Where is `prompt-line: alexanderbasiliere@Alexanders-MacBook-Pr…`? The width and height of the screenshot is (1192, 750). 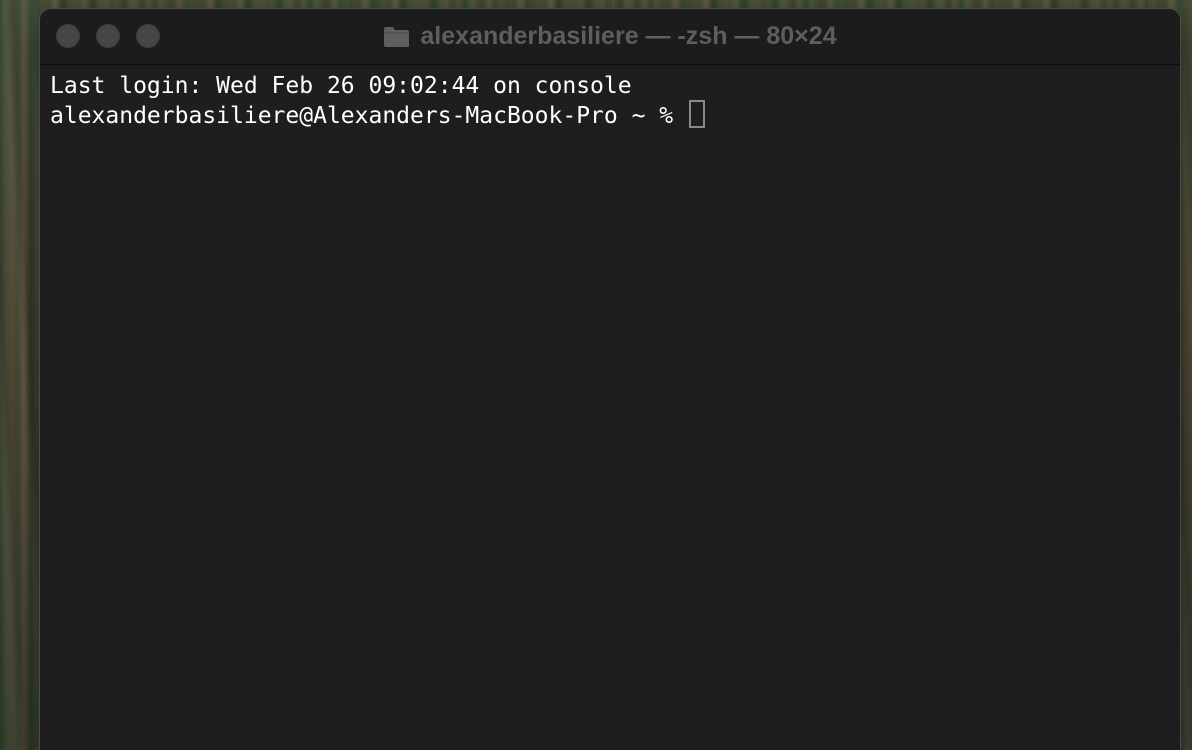 prompt-line: alexanderbasiliere@Alexanders-MacBook-Pr… is located at coordinates (610, 115).